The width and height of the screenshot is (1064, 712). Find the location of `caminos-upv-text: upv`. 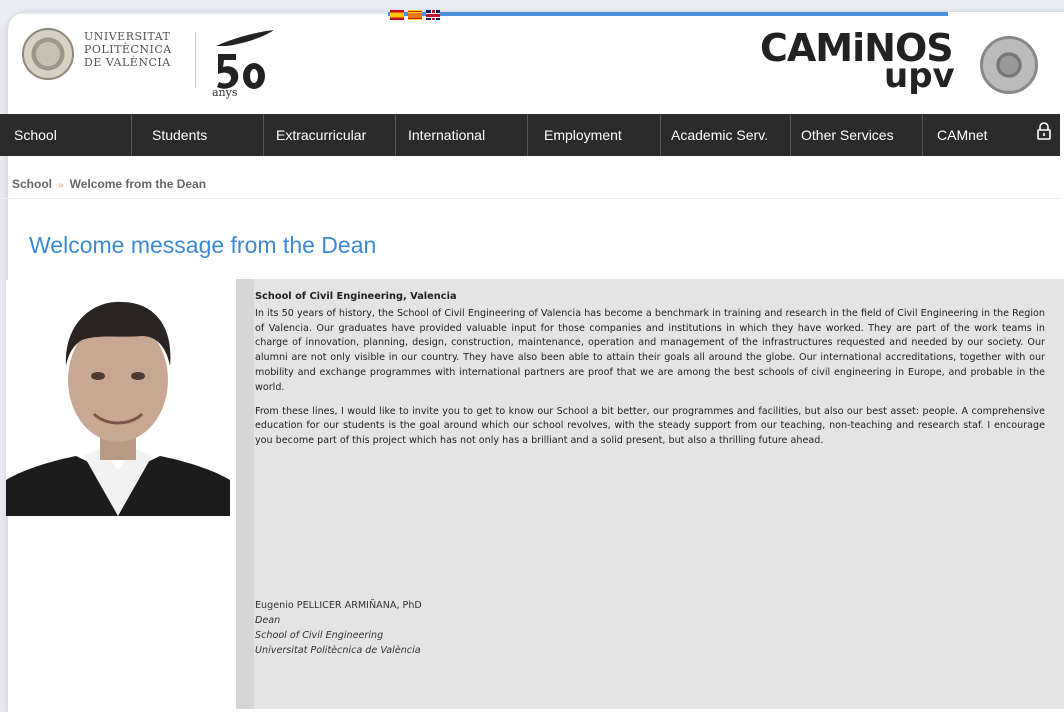

caminos-upv-text: upv is located at coordinates (919, 76).